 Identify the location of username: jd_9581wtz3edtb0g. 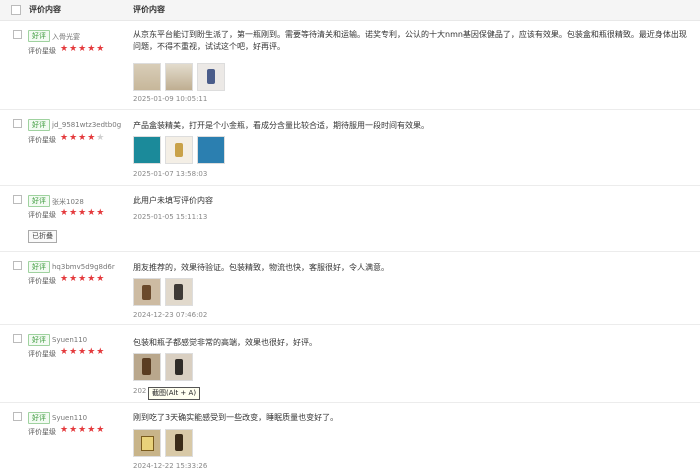
(87, 125).